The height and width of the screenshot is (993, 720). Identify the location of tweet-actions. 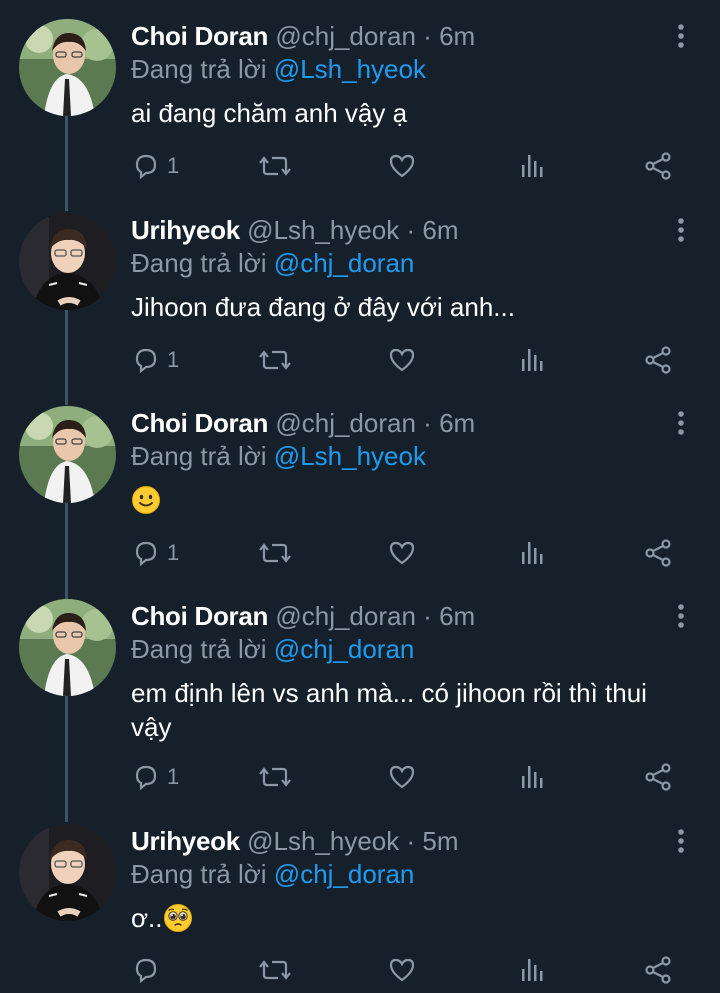
(411, 970).